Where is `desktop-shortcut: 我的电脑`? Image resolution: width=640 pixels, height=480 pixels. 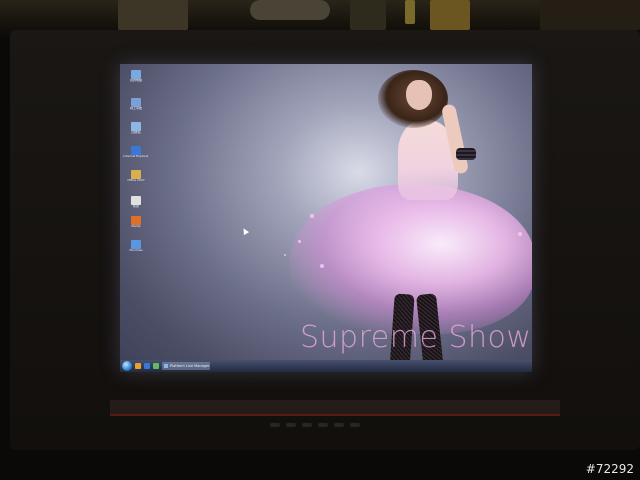 desktop-shortcut: 我的电脑 is located at coordinates (136, 82).